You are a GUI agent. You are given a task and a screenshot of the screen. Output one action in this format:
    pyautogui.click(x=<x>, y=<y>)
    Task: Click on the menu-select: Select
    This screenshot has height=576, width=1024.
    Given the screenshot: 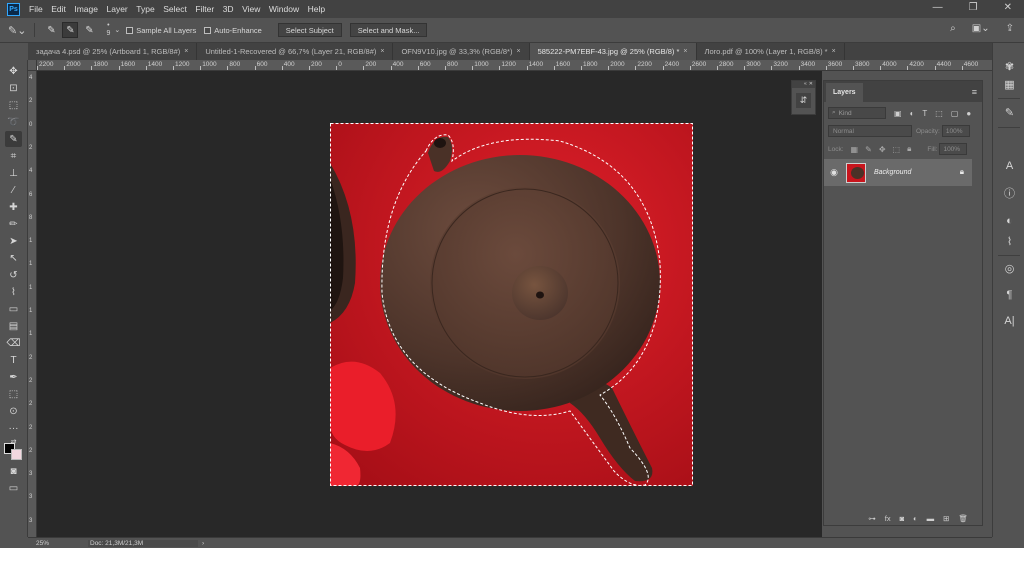 What is the action you would take?
    pyautogui.click(x=175, y=9)
    